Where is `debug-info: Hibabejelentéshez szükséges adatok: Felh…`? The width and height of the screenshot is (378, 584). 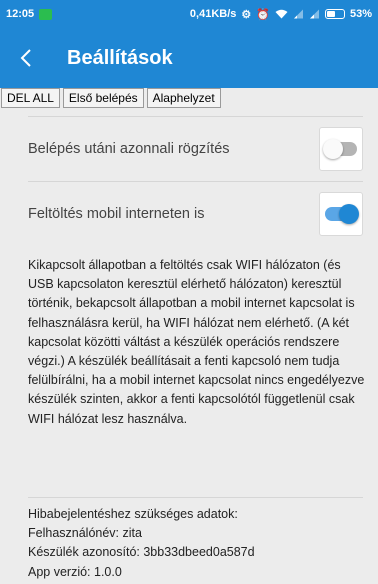 debug-info: Hibabejelentéshez szükséges adatok: Felh… is located at coordinates (198, 543).